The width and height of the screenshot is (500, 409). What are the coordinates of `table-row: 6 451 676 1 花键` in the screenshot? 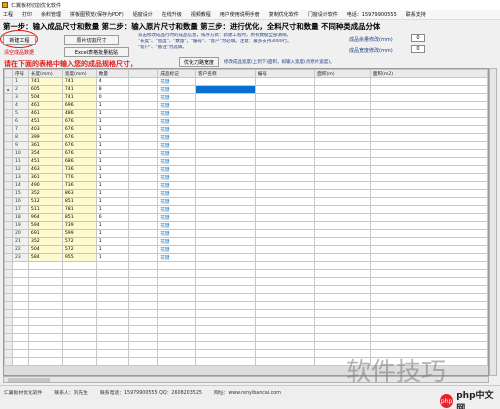 It's located at (246, 121).